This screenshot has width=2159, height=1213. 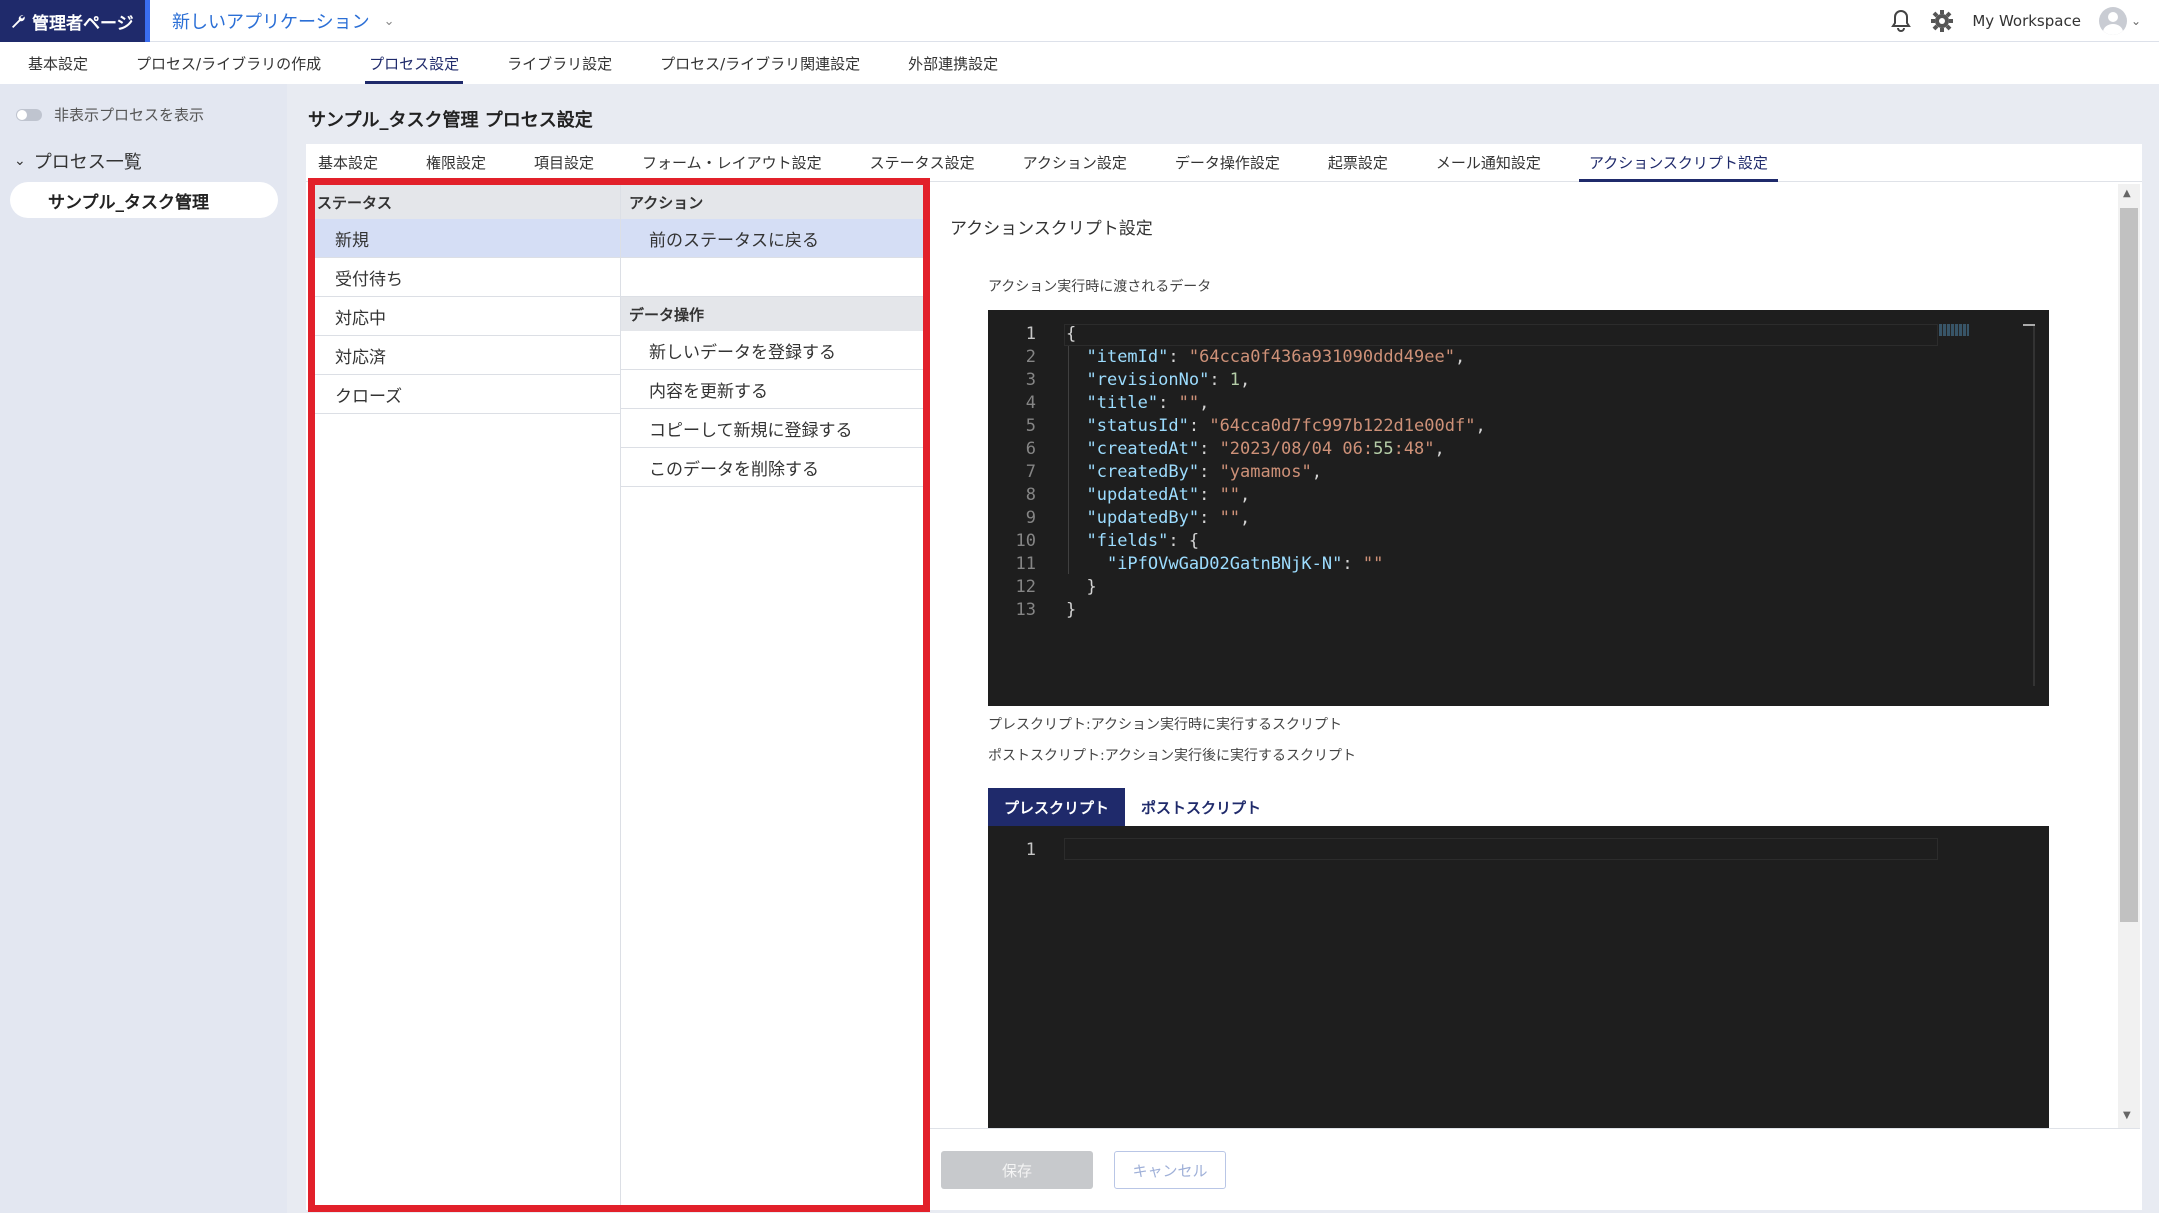 I want to click on status-column: ステータス 新規 受付待ち 対応中 対応済 クローズ, so click(x=468, y=695).